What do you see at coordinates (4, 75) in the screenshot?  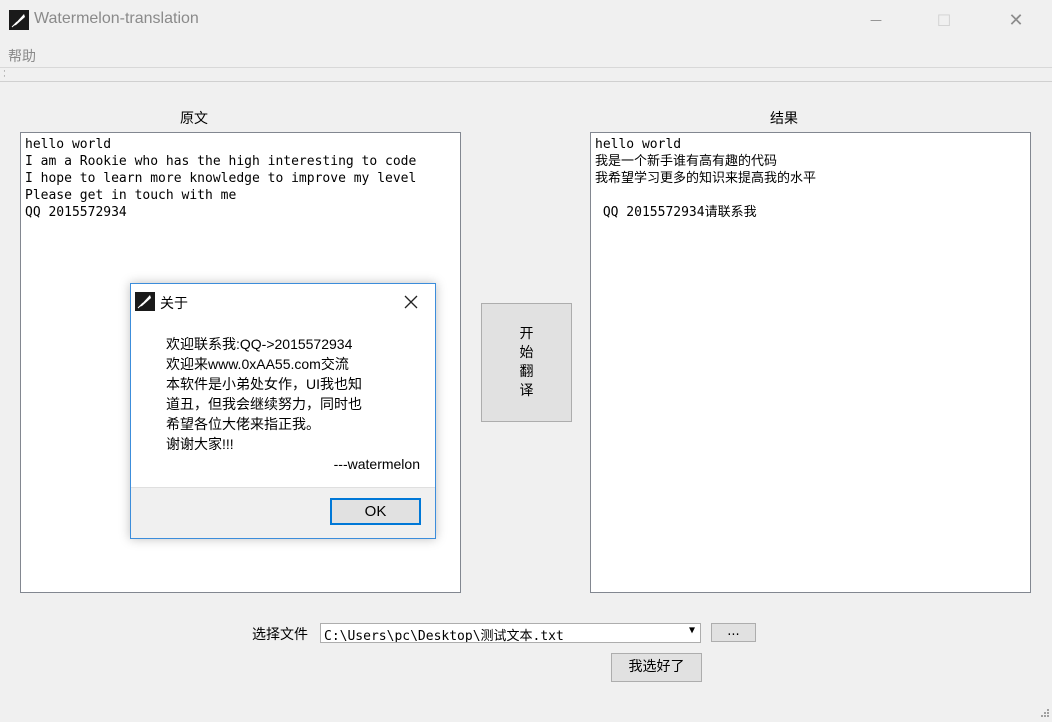 I see `toolbar-grip-icon: · ·` at bounding box center [4, 75].